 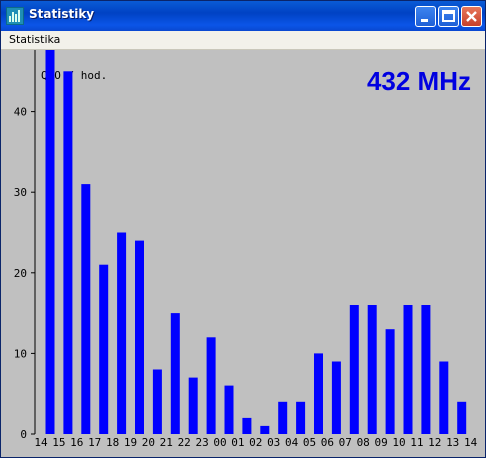 I want to click on x-tick-label: 23, so click(x=201, y=442).